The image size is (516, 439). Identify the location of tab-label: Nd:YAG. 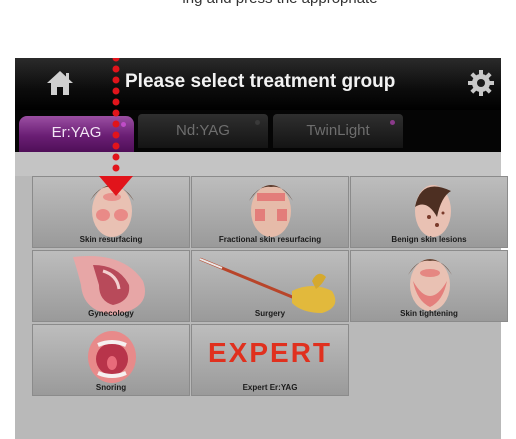
(203, 130).